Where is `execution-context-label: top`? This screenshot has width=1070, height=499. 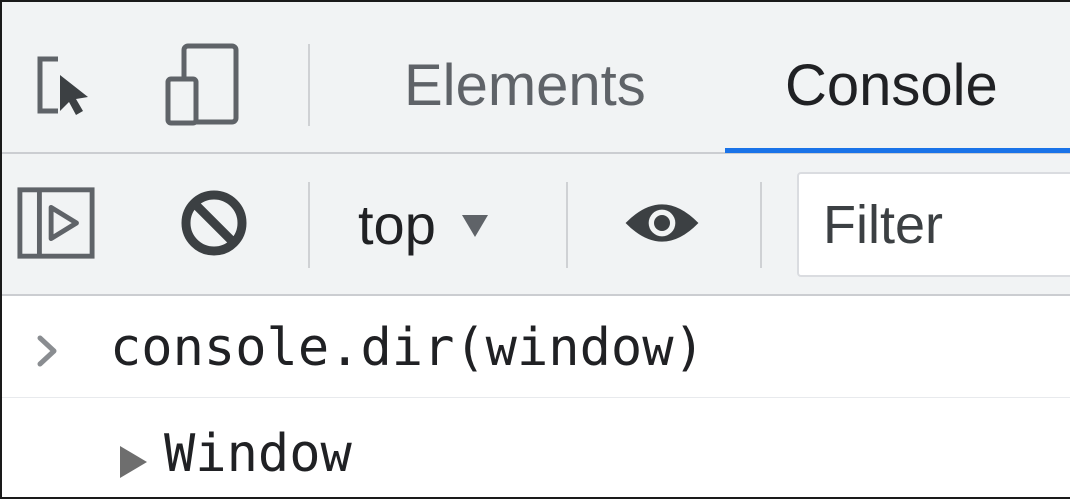
execution-context-label: top is located at coordinates (397, 224).